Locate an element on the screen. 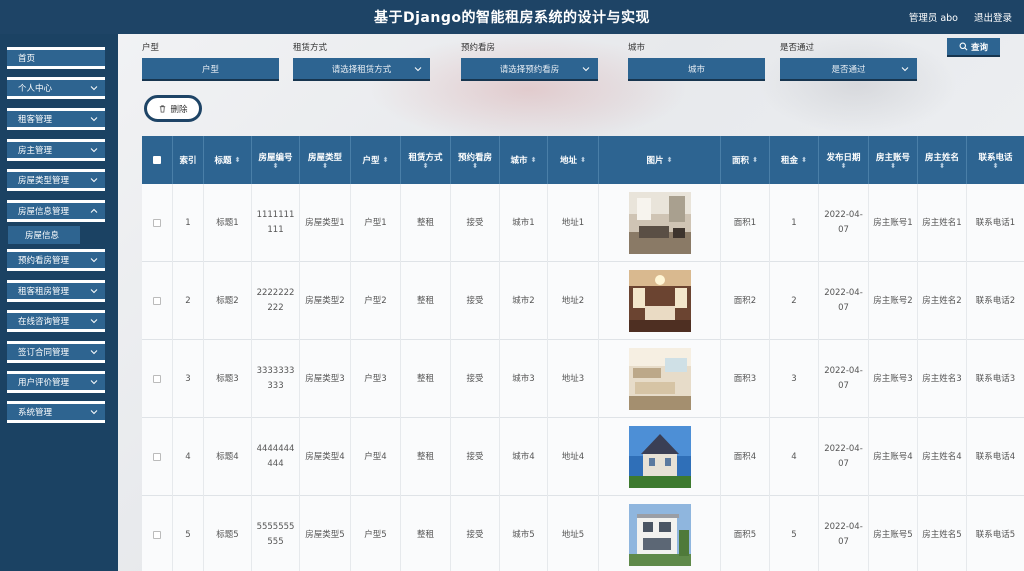  area-cell: 面积4 is located at coordinates (745, 457).